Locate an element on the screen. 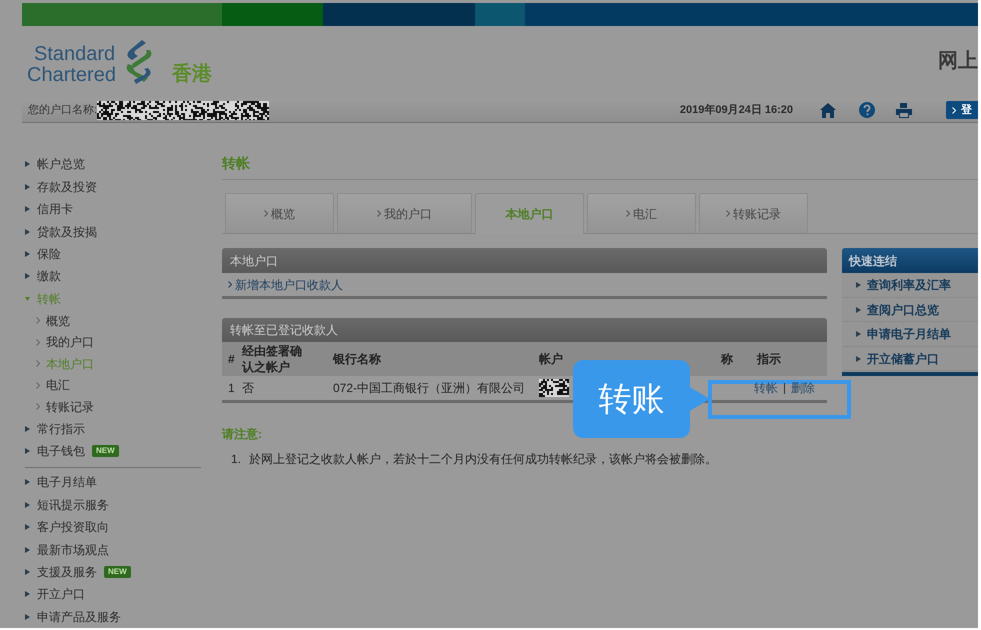 This screenshot has width=981, height=630. column-header: 经由签署确认之帐户 is located at coordinates (272, 359).